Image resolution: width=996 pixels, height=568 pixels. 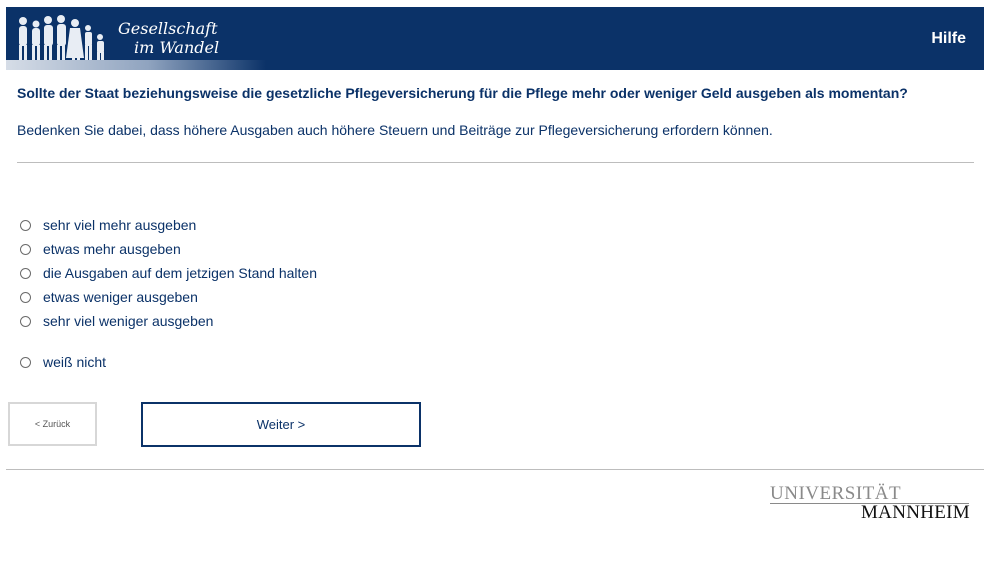 What do you see at coordinates (128, 321) in the screenshot?
I see `option-label: sehr viel weniger ausgeben` at bounding box center [128, 321].